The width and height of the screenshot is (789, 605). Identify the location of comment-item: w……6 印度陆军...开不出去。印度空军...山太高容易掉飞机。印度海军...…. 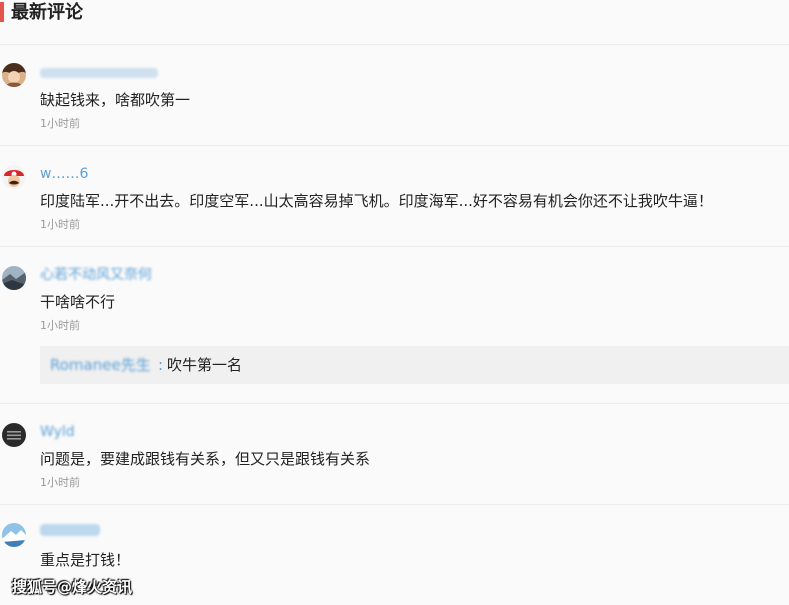
(394, 204).